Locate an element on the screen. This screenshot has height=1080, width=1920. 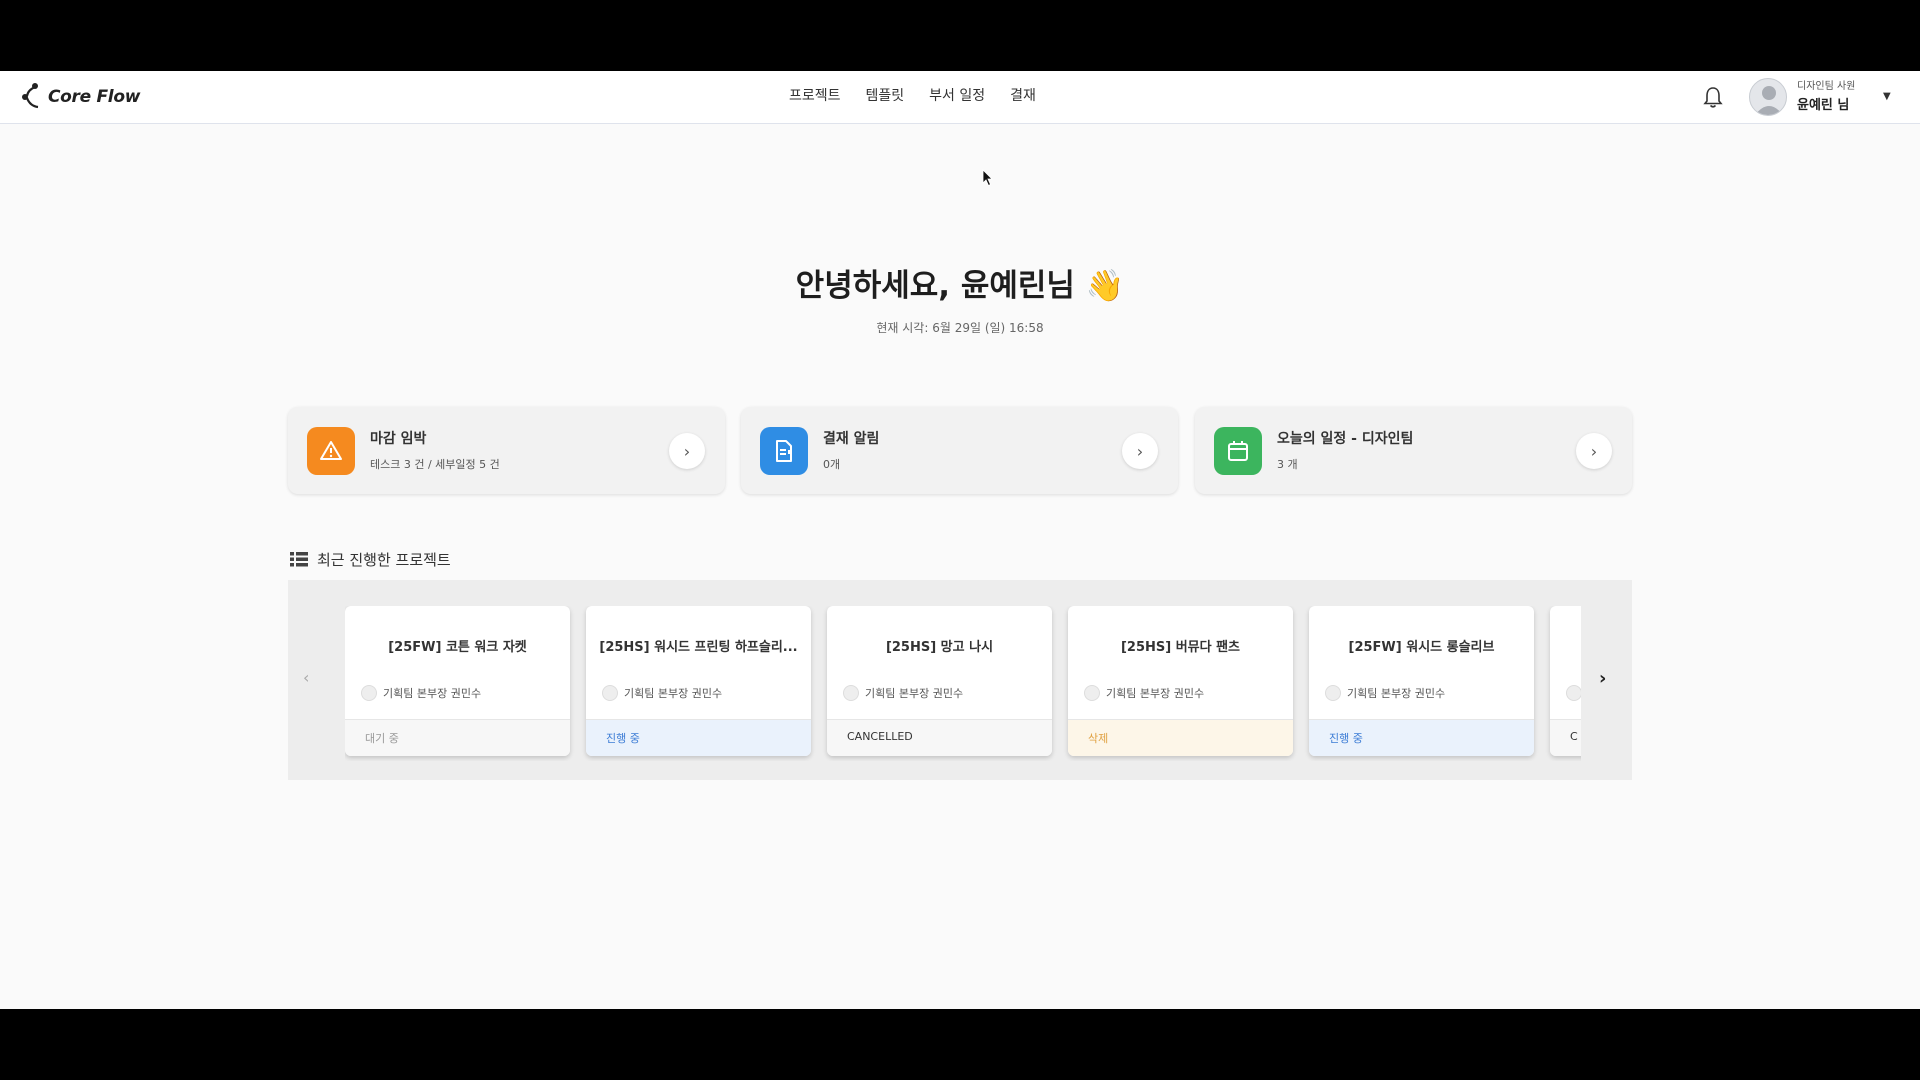
document-icon is located at coordinates (784, 451).